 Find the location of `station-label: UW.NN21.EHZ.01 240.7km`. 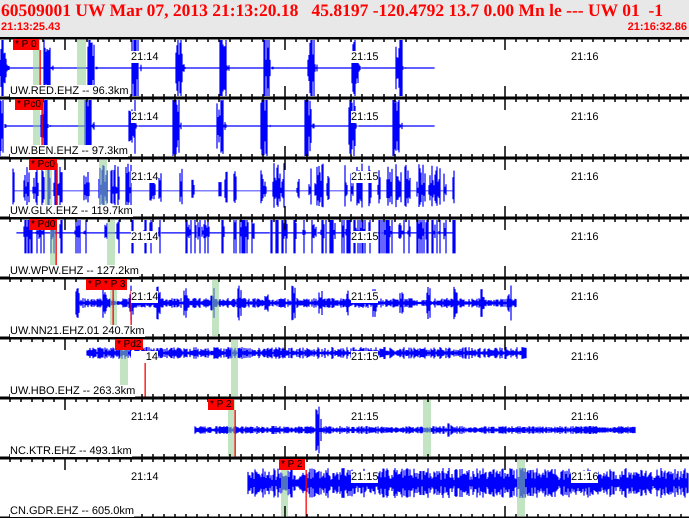

station-label: UW.NN21.EHZ.01 240.7km is located at coordinates (77, 331).